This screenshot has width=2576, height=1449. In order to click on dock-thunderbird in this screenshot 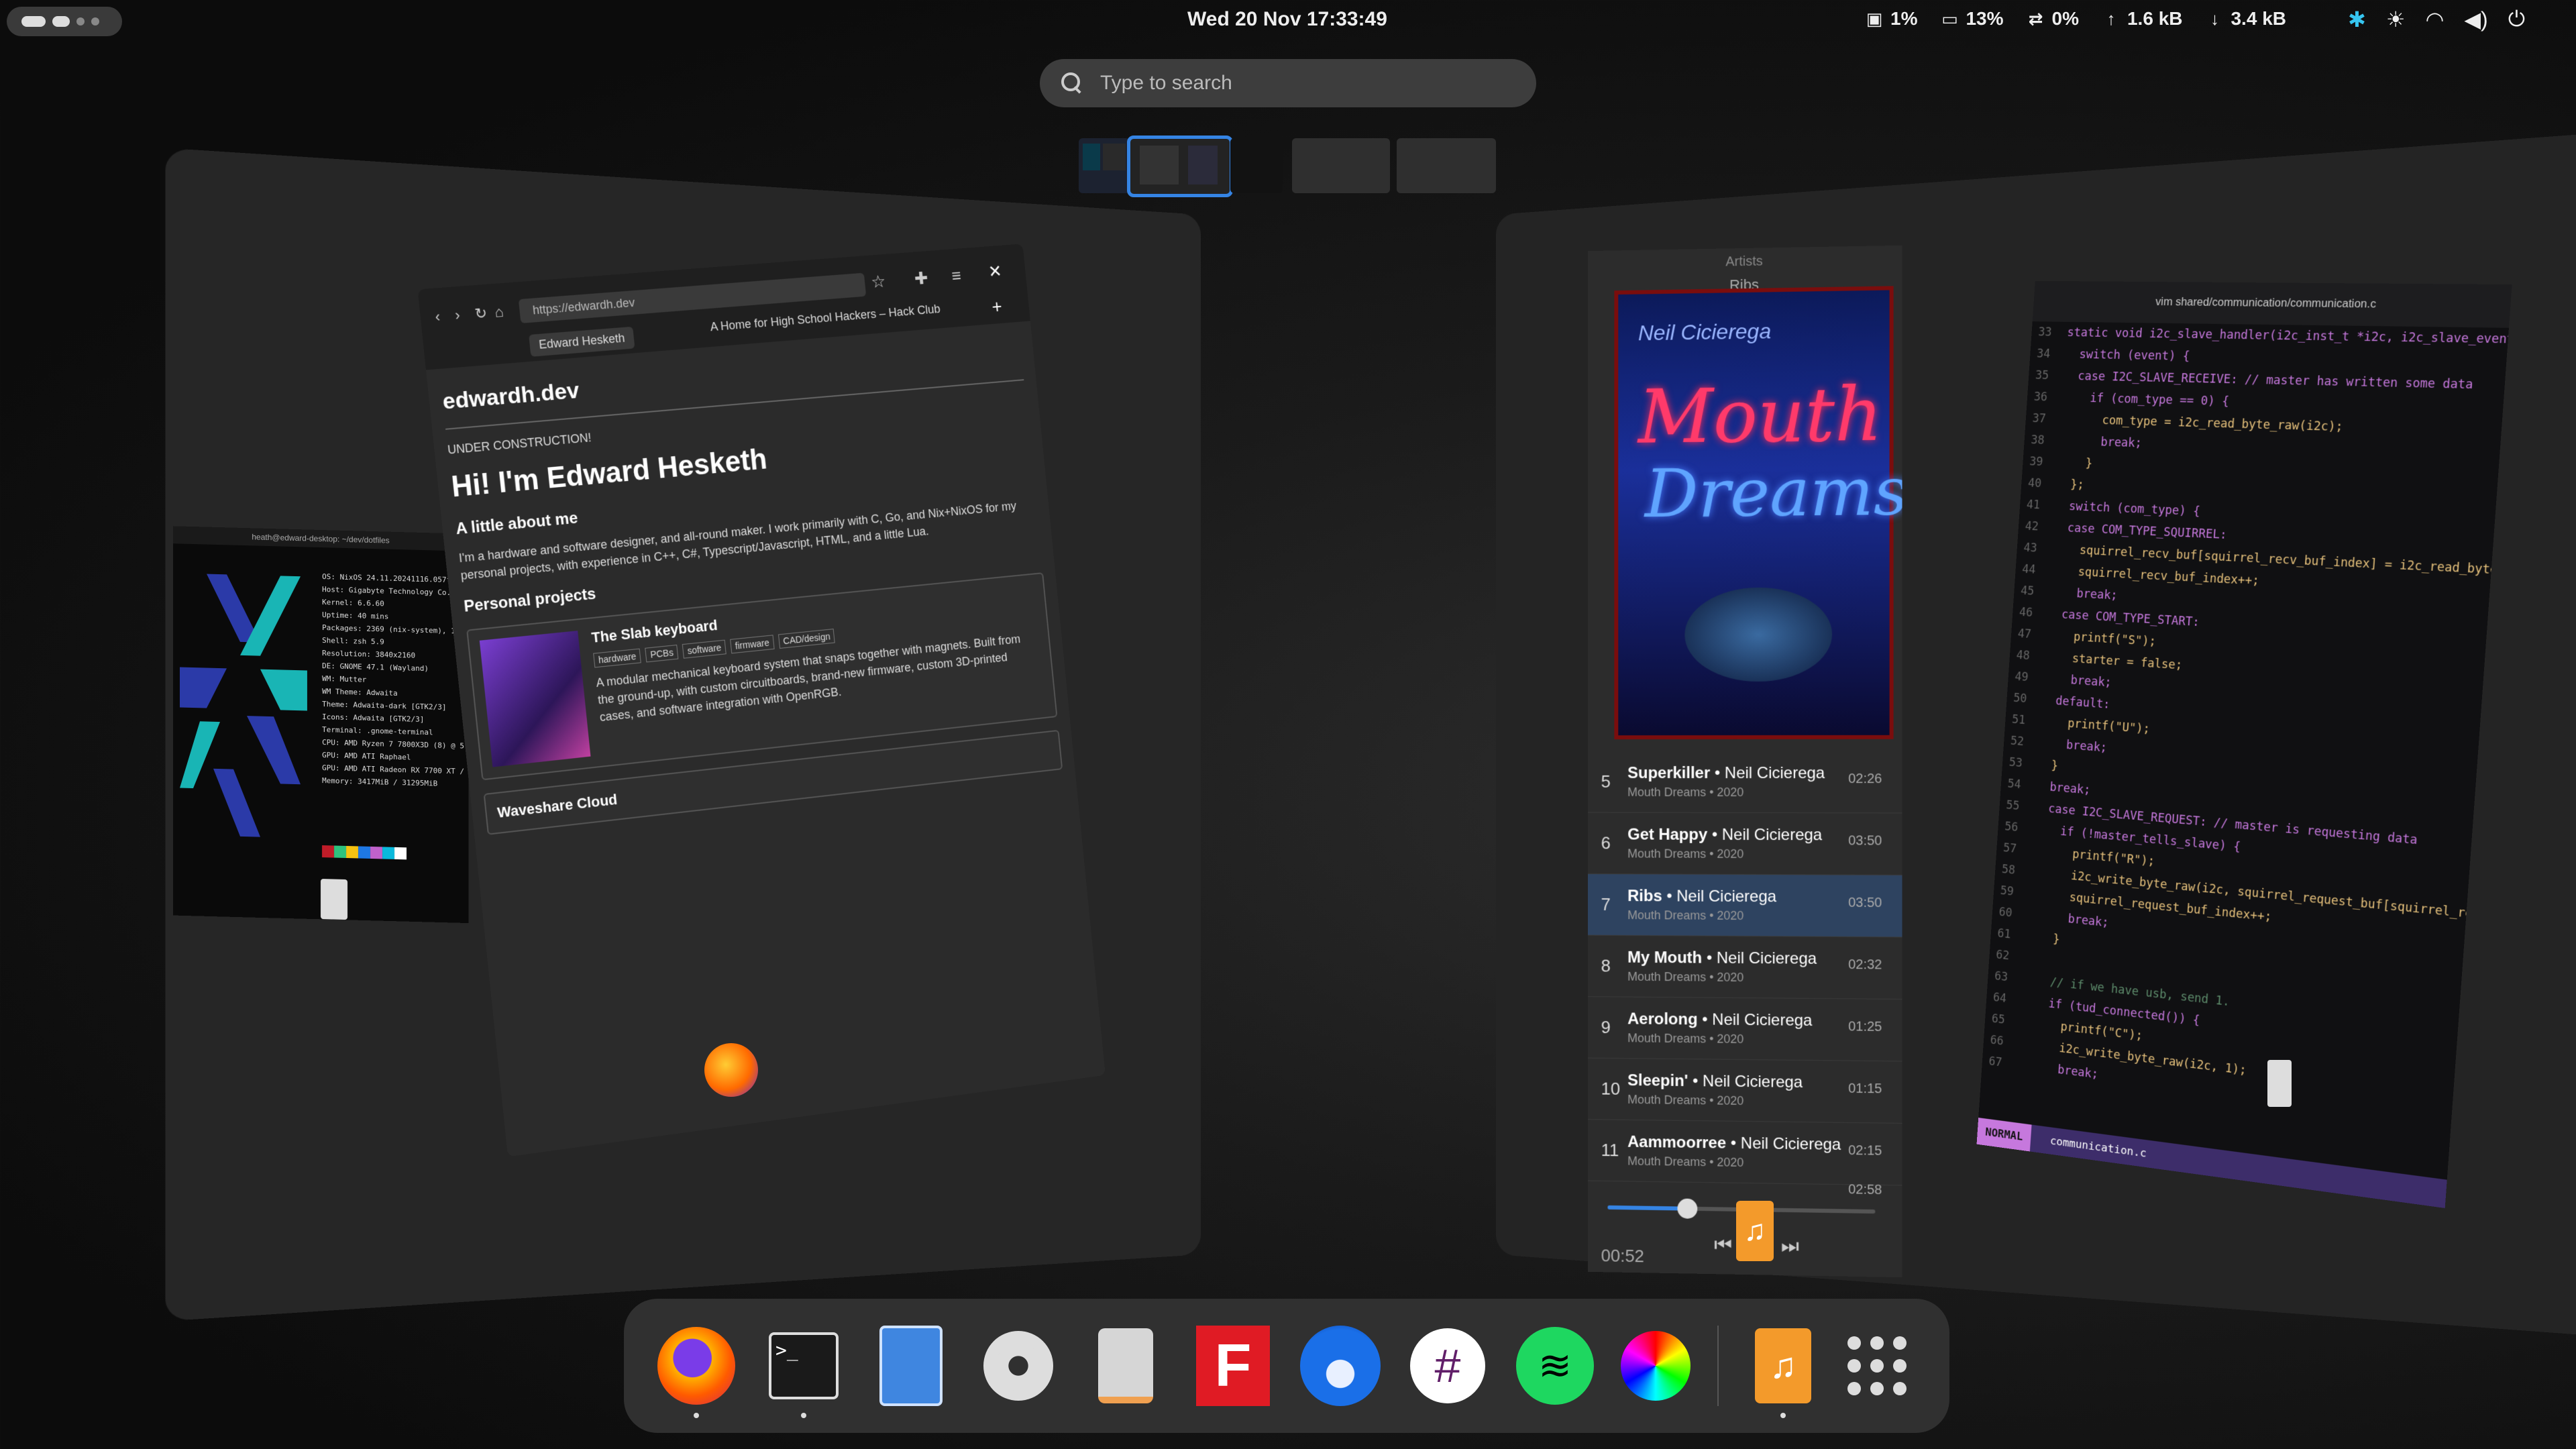, I will do `click(1340, 1365)`.